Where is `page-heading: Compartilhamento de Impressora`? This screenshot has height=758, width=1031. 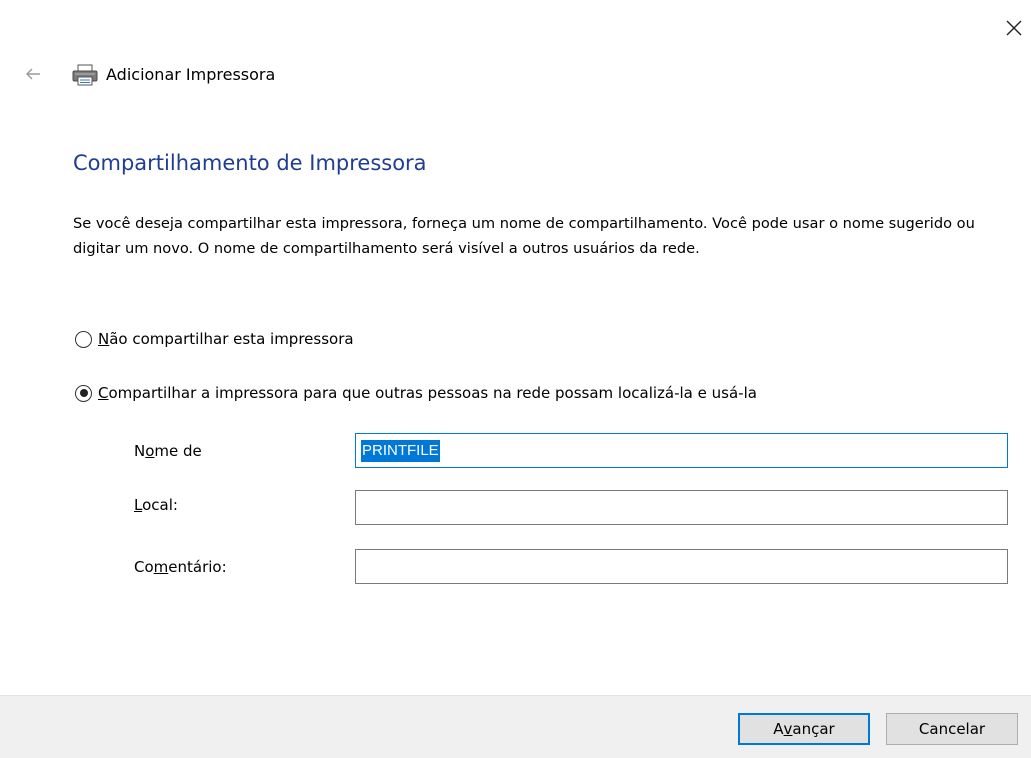 page-heading: Compartilhamento de Impressora is located at coordinates (250, 163).